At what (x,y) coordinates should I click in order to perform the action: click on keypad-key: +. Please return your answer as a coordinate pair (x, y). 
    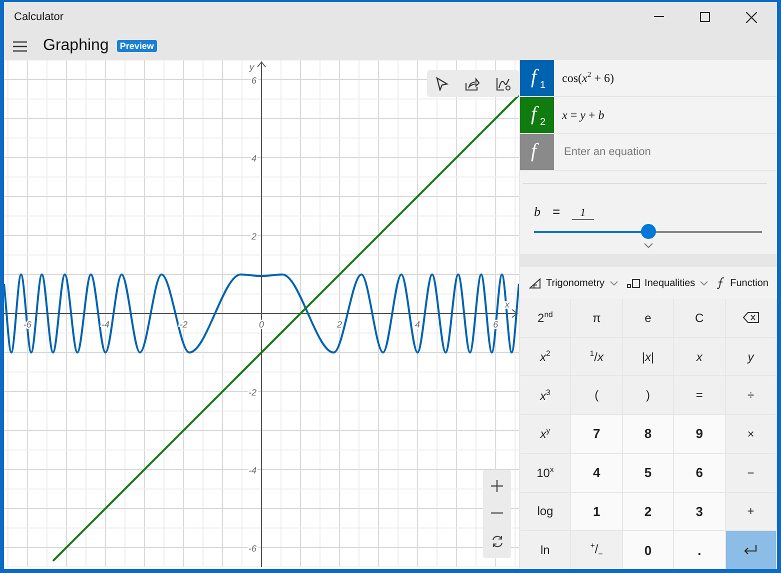
    Looking at the image, I should click on (751, 511).